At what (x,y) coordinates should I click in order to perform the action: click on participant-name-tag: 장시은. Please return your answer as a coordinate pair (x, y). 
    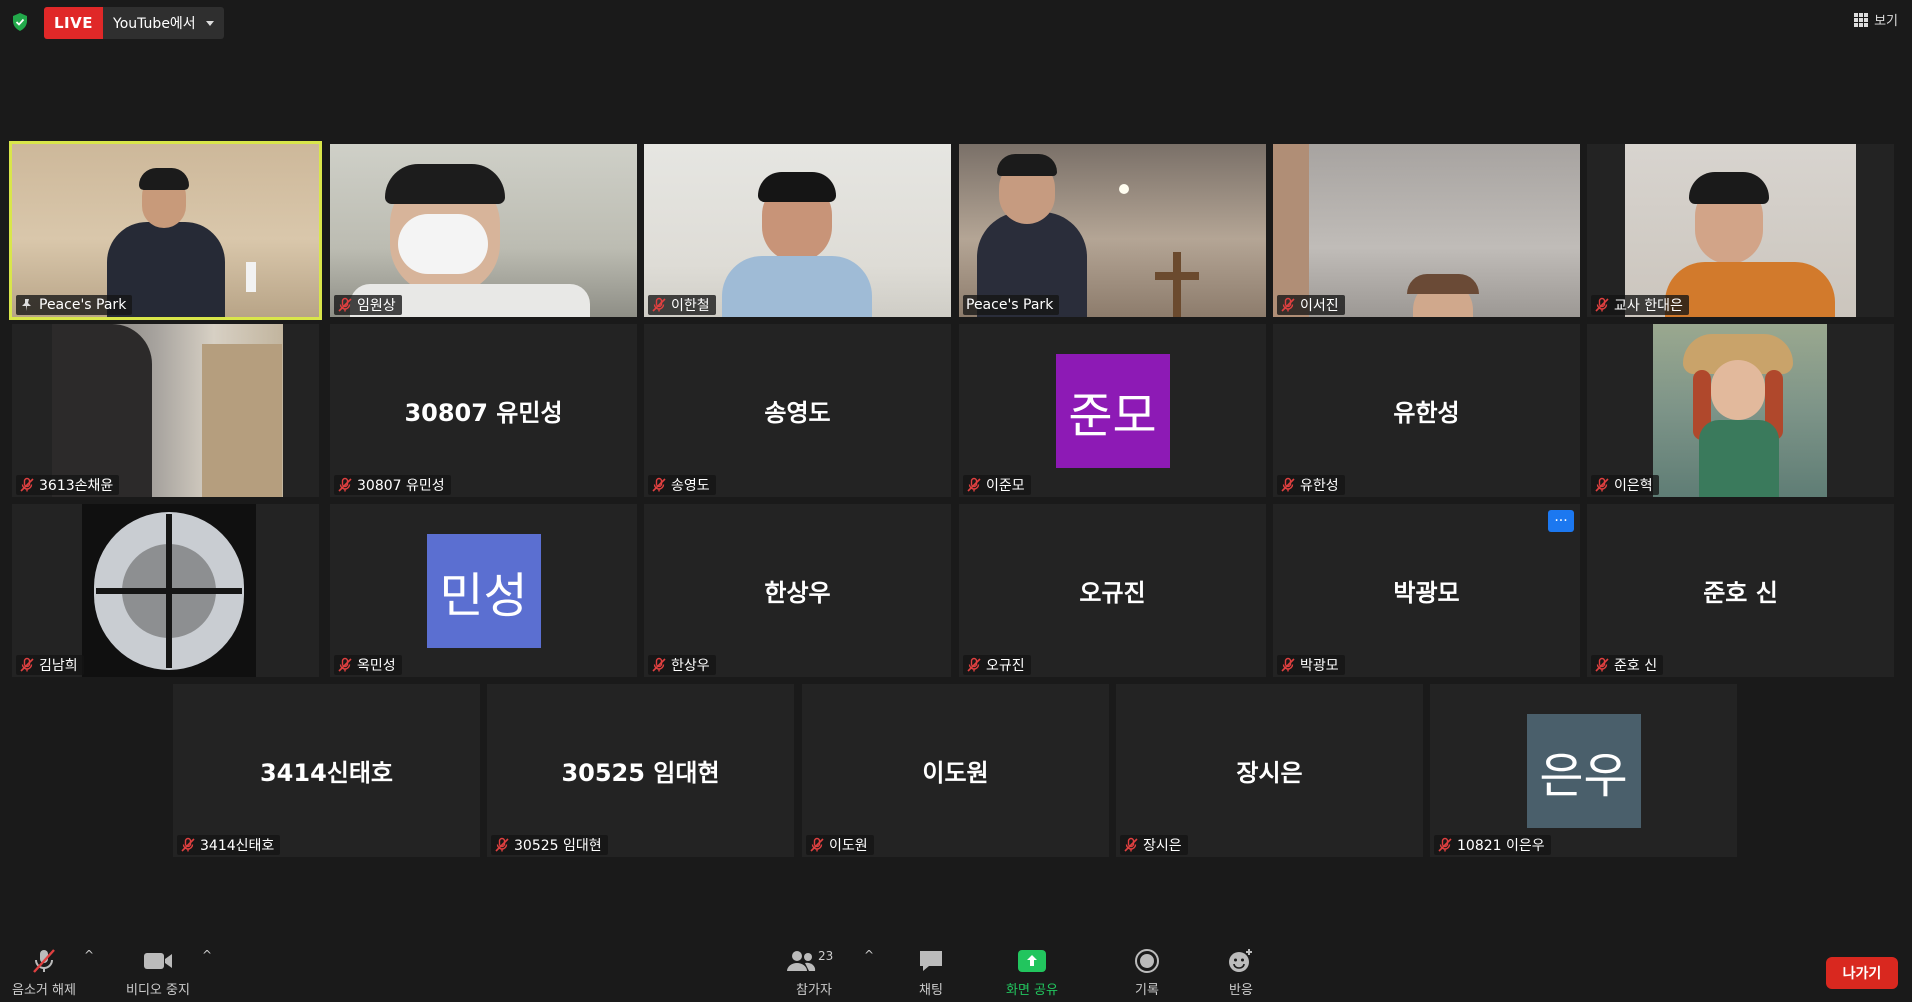
    Looking at the image, I should click on (1154, 845).